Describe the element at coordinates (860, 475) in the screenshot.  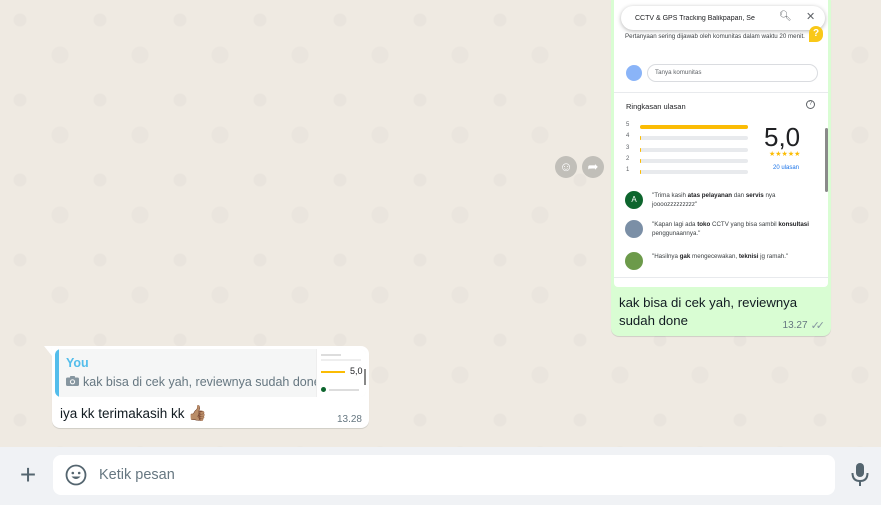
I see `microphone-icon` at that location.